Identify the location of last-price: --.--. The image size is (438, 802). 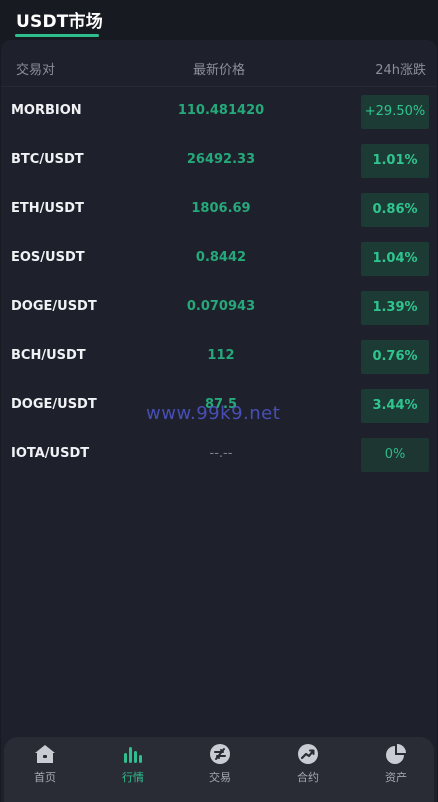
(221, 453).